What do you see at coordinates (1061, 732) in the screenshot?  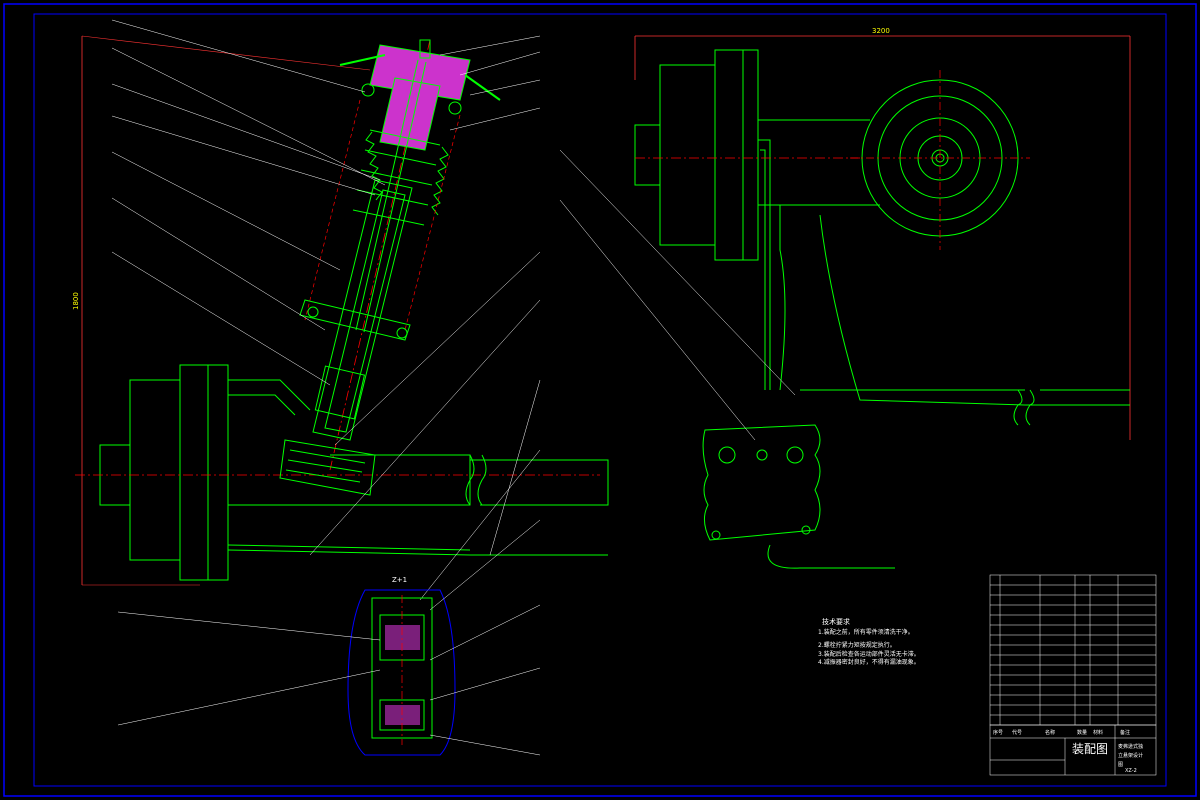 I see `header-row: 序号 代号 名称 数量 材料 备注` at bounding box center [1061, 732].